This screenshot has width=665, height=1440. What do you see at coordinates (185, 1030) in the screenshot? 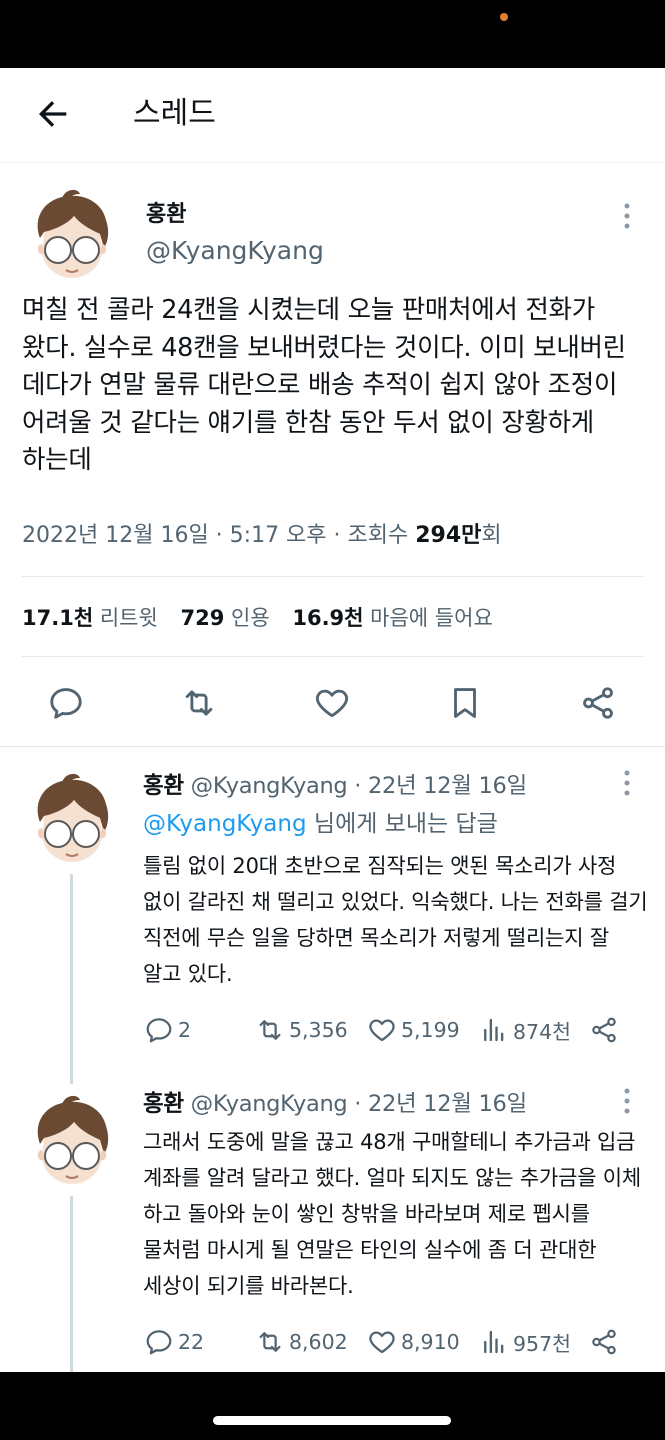
I see `reply-count: 2` at bounding box center [185, 1030].